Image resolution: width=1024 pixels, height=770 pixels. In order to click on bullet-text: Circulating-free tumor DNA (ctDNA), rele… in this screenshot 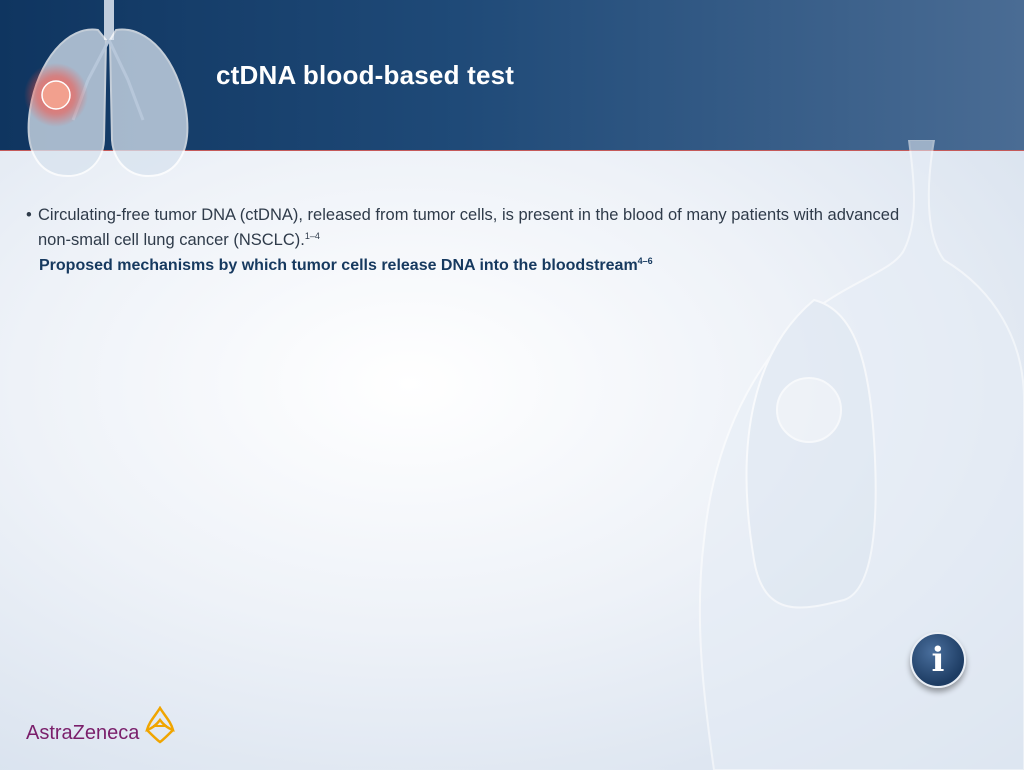, I will do `click(469, 227)`.